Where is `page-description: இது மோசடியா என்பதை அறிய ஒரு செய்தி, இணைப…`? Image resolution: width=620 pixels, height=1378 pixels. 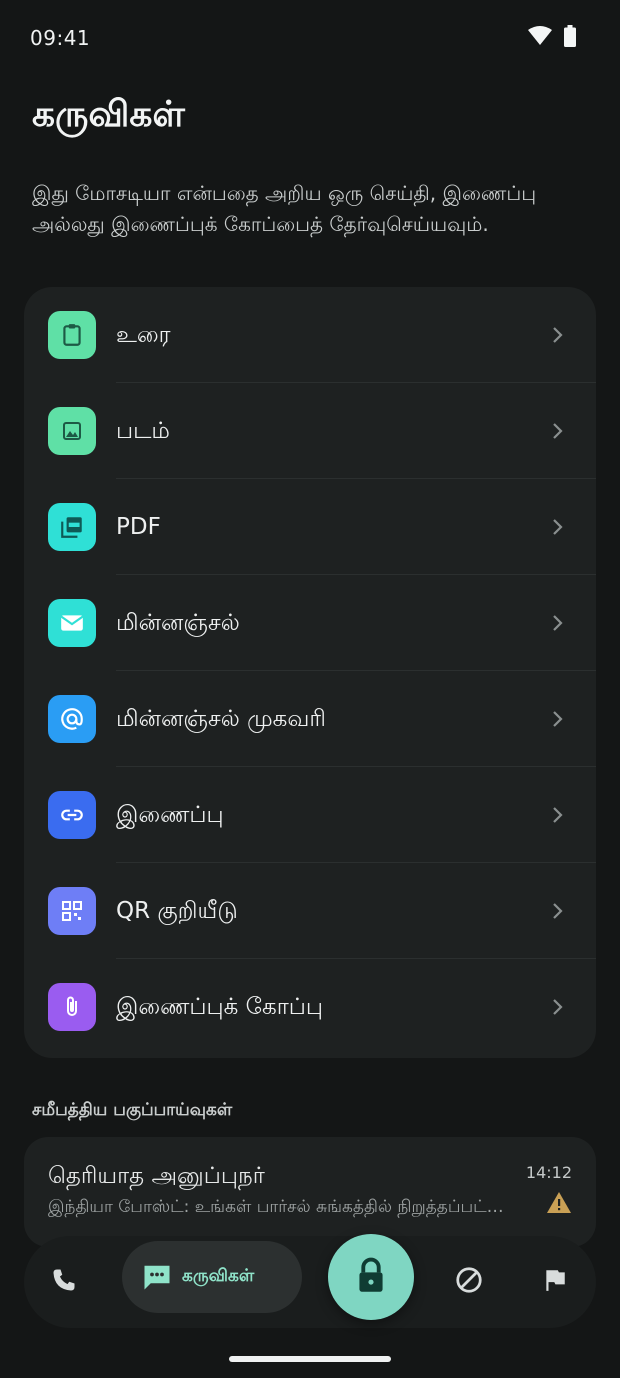
page-description: இது மோசடியா என்பதை அறிய ஒரு செய்தி, இணைப… is located at coordinates (284, 208).